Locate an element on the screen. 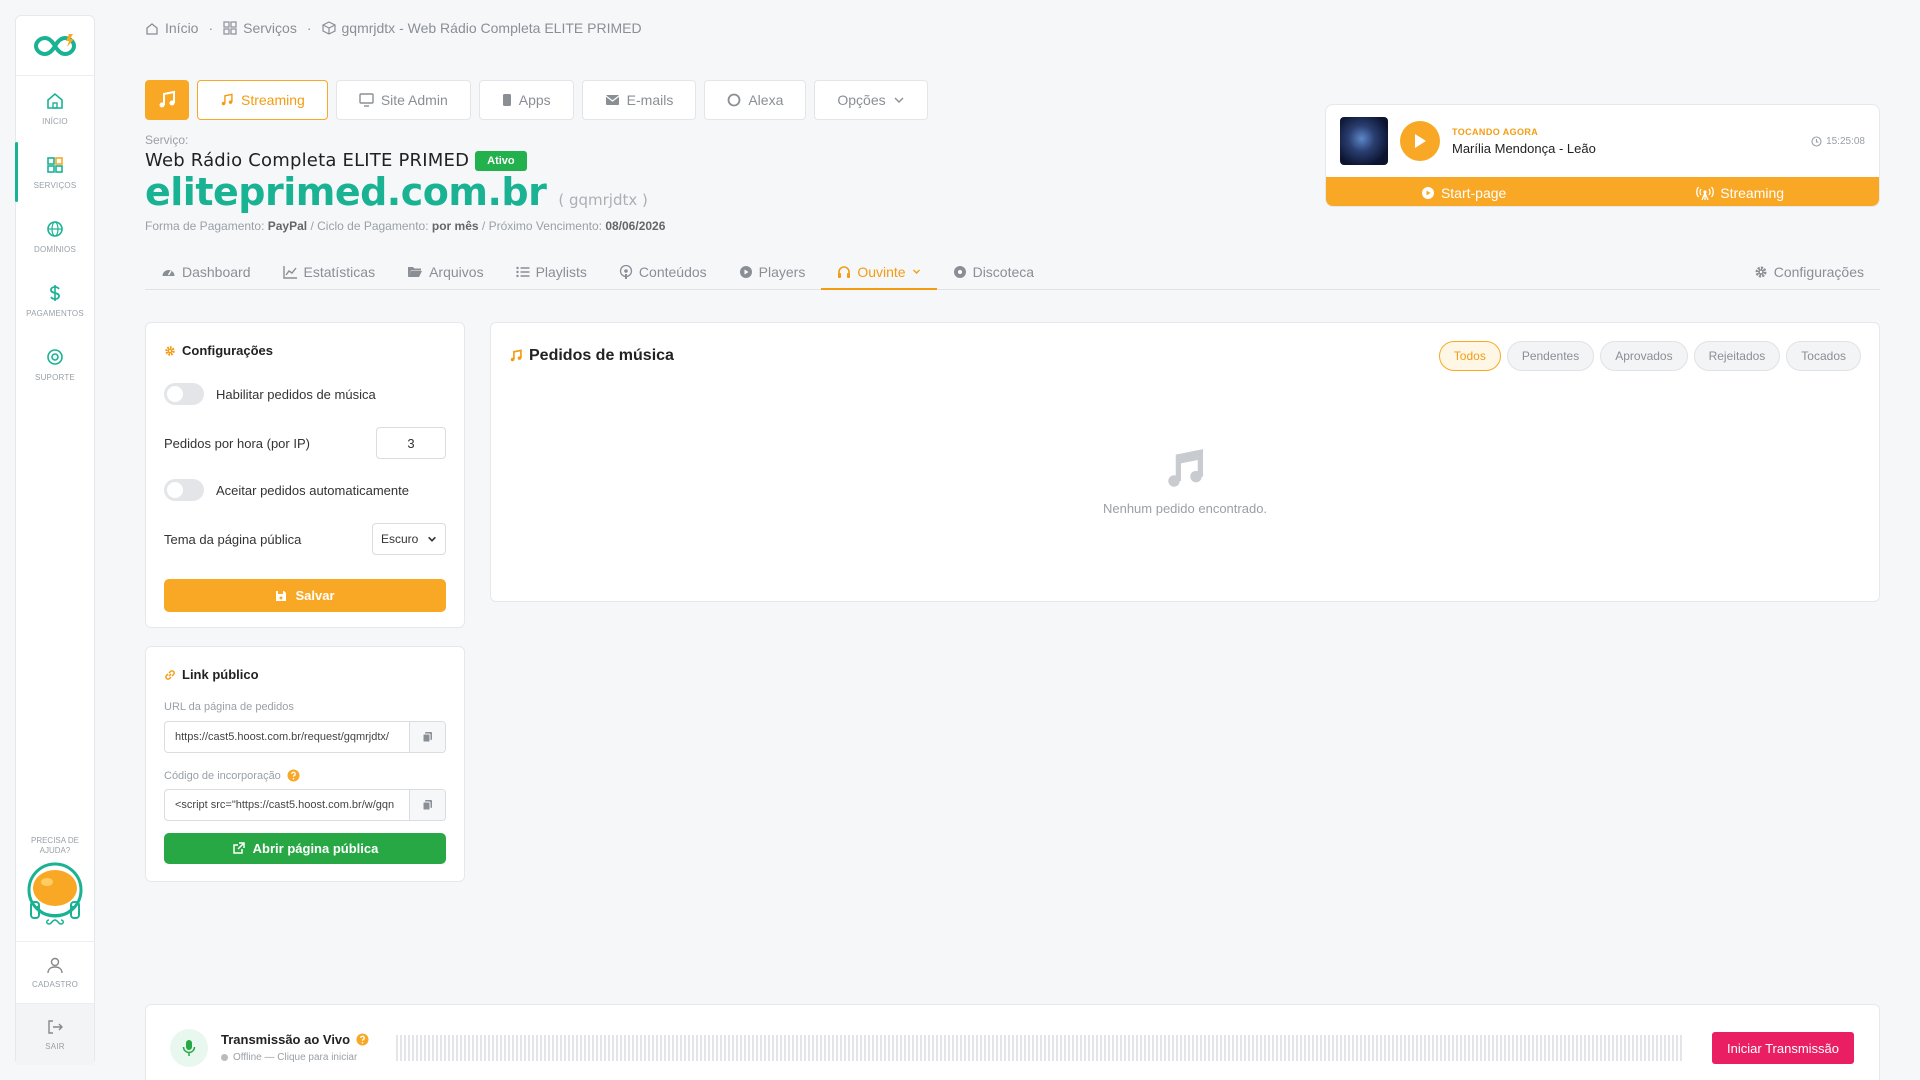 The width and height of the screenshot is (1920, 1080). home-icon is located at coordinates (152, 29).